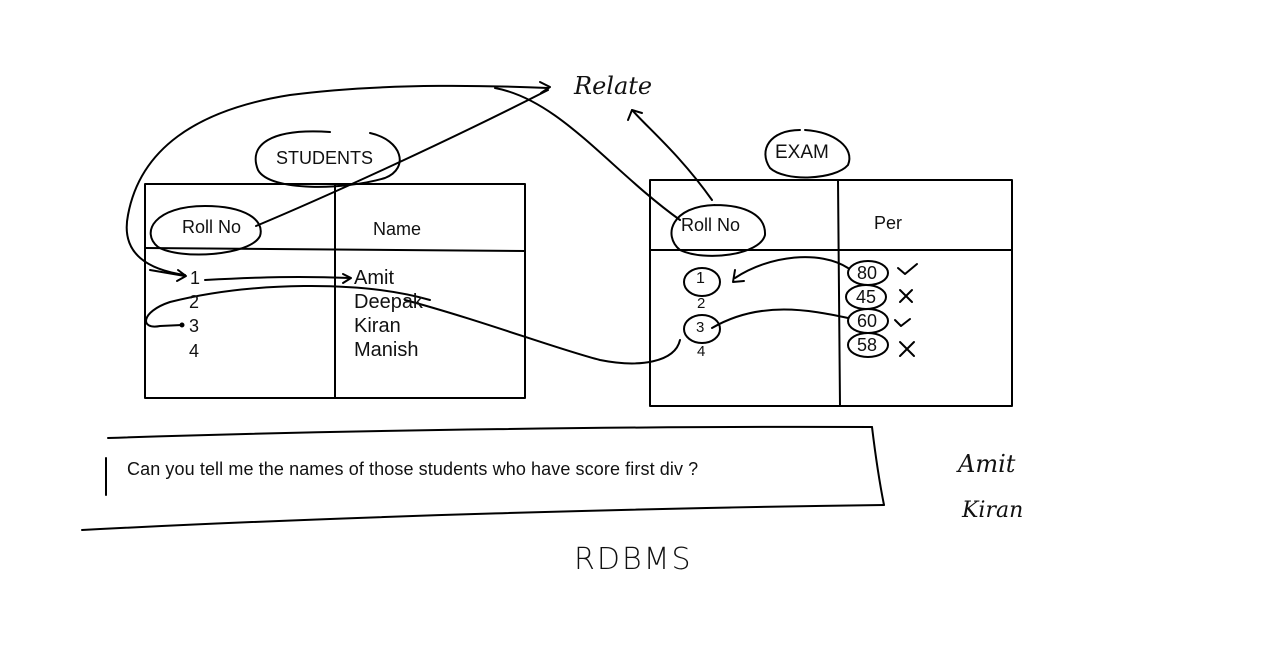 The height and width of the screenshot is (667, 1280). What do you see at coordinates (867, 345) in the screenshot?
I see `exam-per-4: 58` at bounding box center [867, 345].